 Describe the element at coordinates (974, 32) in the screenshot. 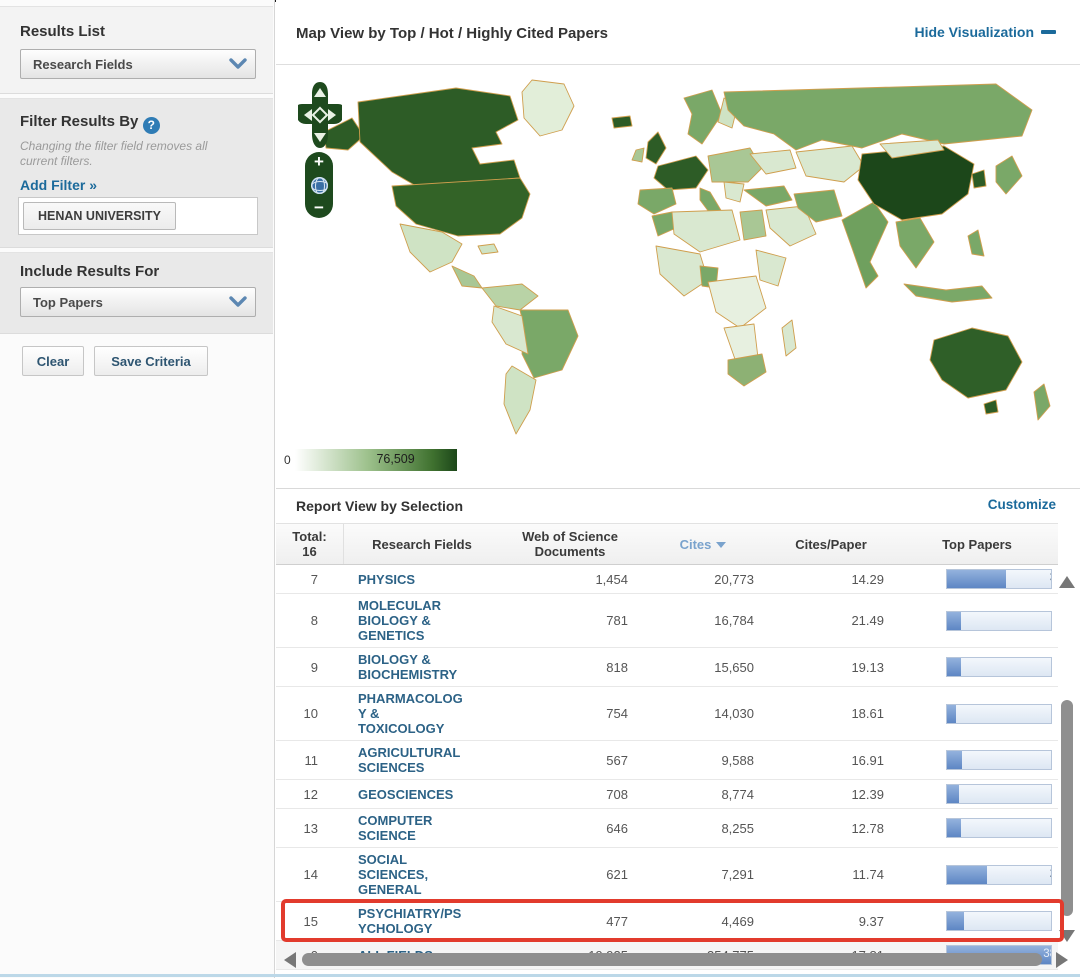

I see `hide-visualization-label: Hide Visualization` at that location.